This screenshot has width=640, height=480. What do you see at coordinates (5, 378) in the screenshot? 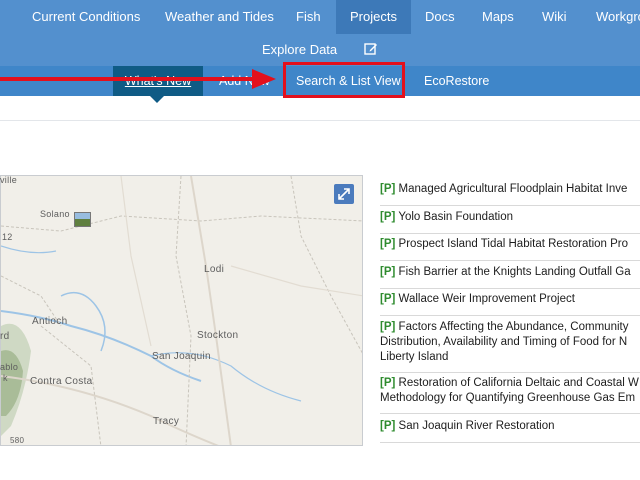
I see `map-label: k` at bounding box center [5, 378].